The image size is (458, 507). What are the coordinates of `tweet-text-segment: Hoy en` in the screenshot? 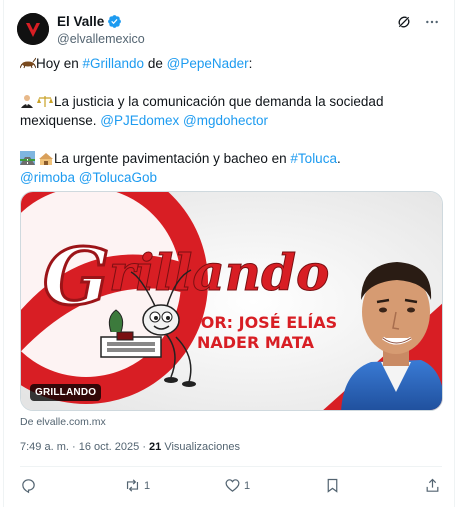 It's located at (59, 63).